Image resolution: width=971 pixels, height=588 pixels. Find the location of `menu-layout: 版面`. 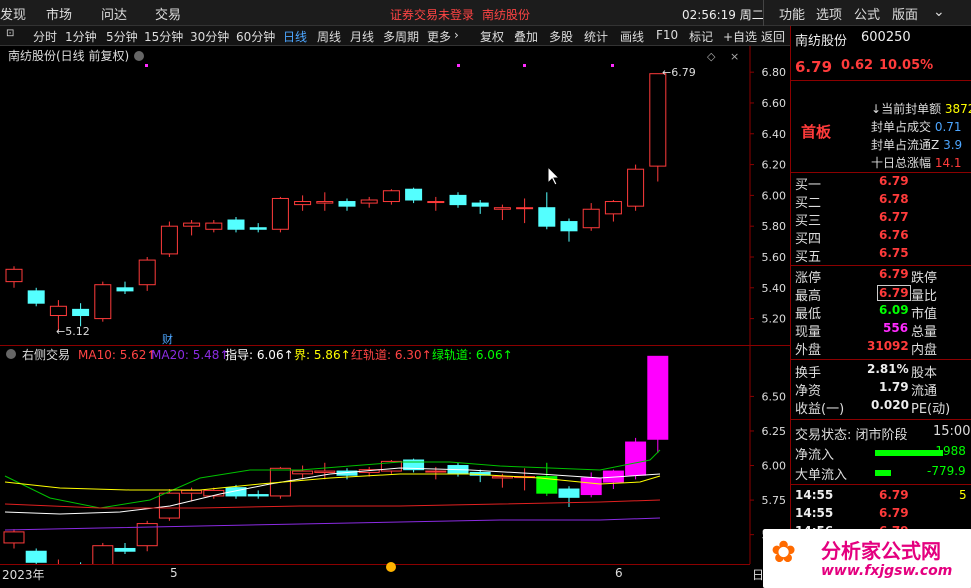

menu-layout: 版面 is located at coordinates (905, 13).